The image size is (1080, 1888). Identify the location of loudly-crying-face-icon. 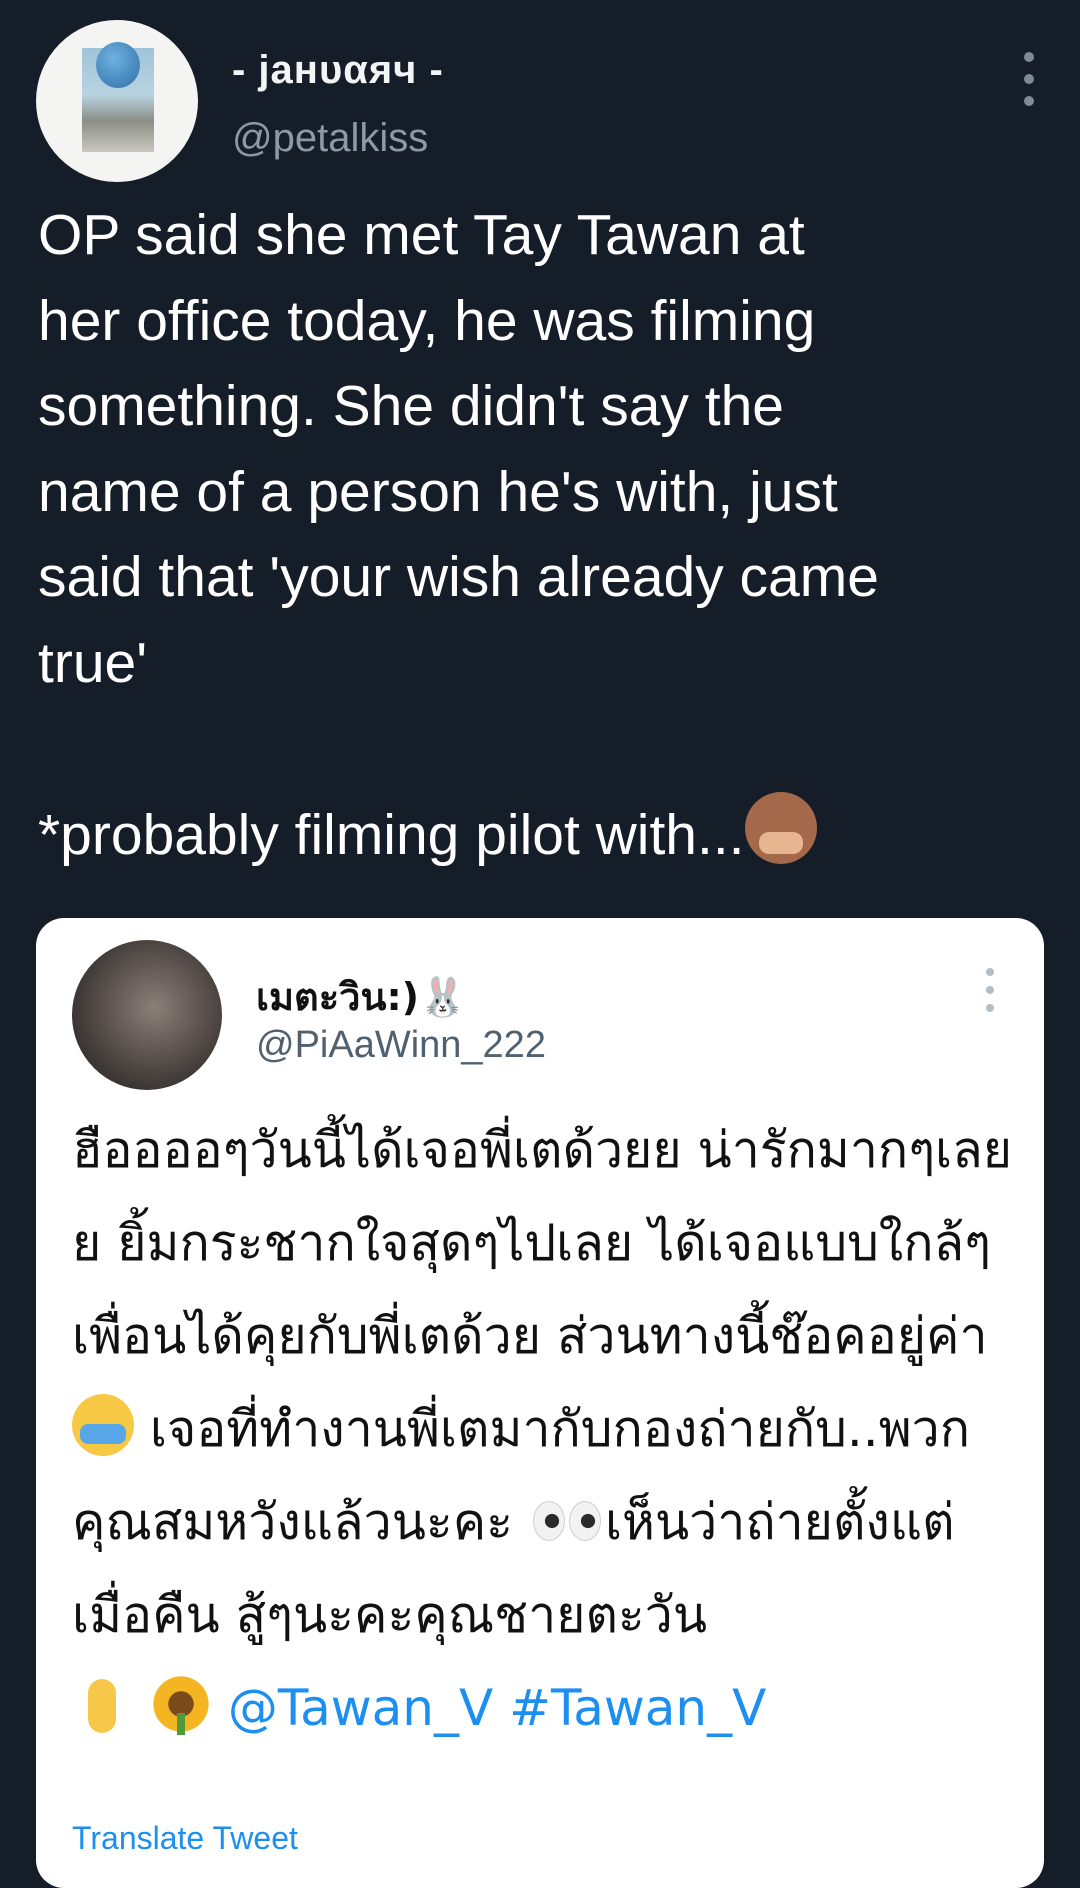
(103, 1425).